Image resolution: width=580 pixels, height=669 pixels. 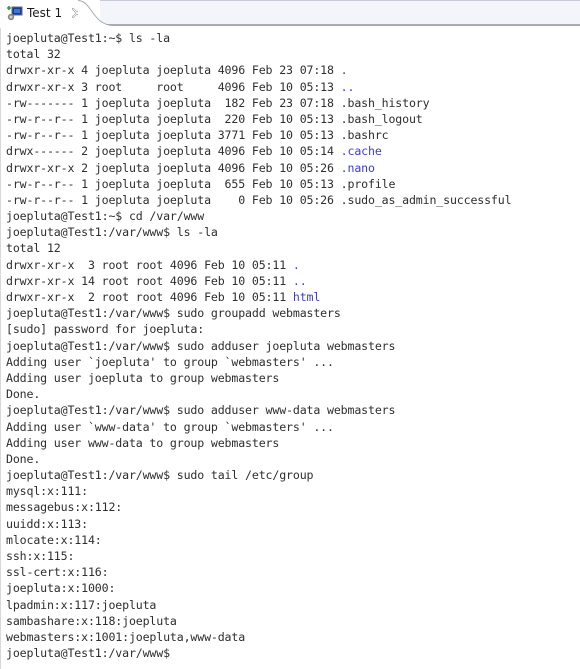 What do you see at coordinates (293, 443) in the screenshot?
I see `output-line: Adding user www-data to group webmasters` at bounding box center [293, 443].